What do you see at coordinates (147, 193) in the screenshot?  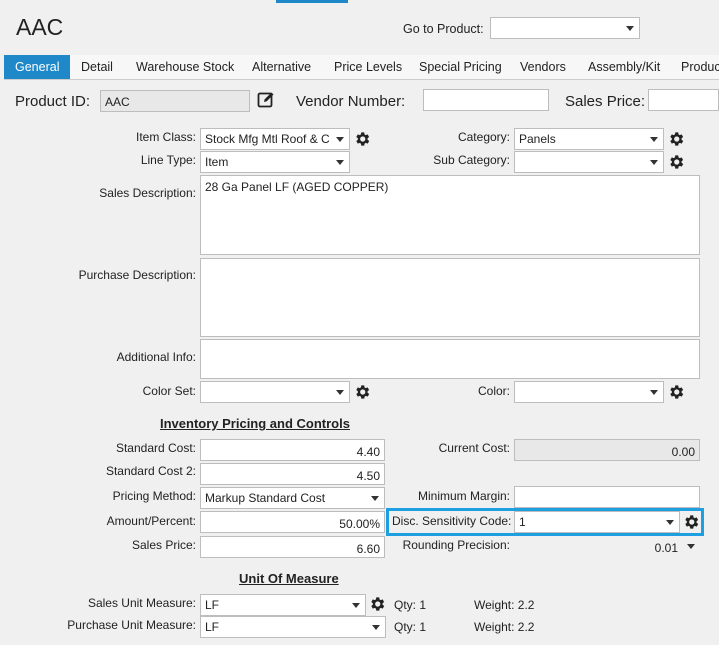 I see `sales-description-label: Sales Description:` at bounding box center [147, 193].